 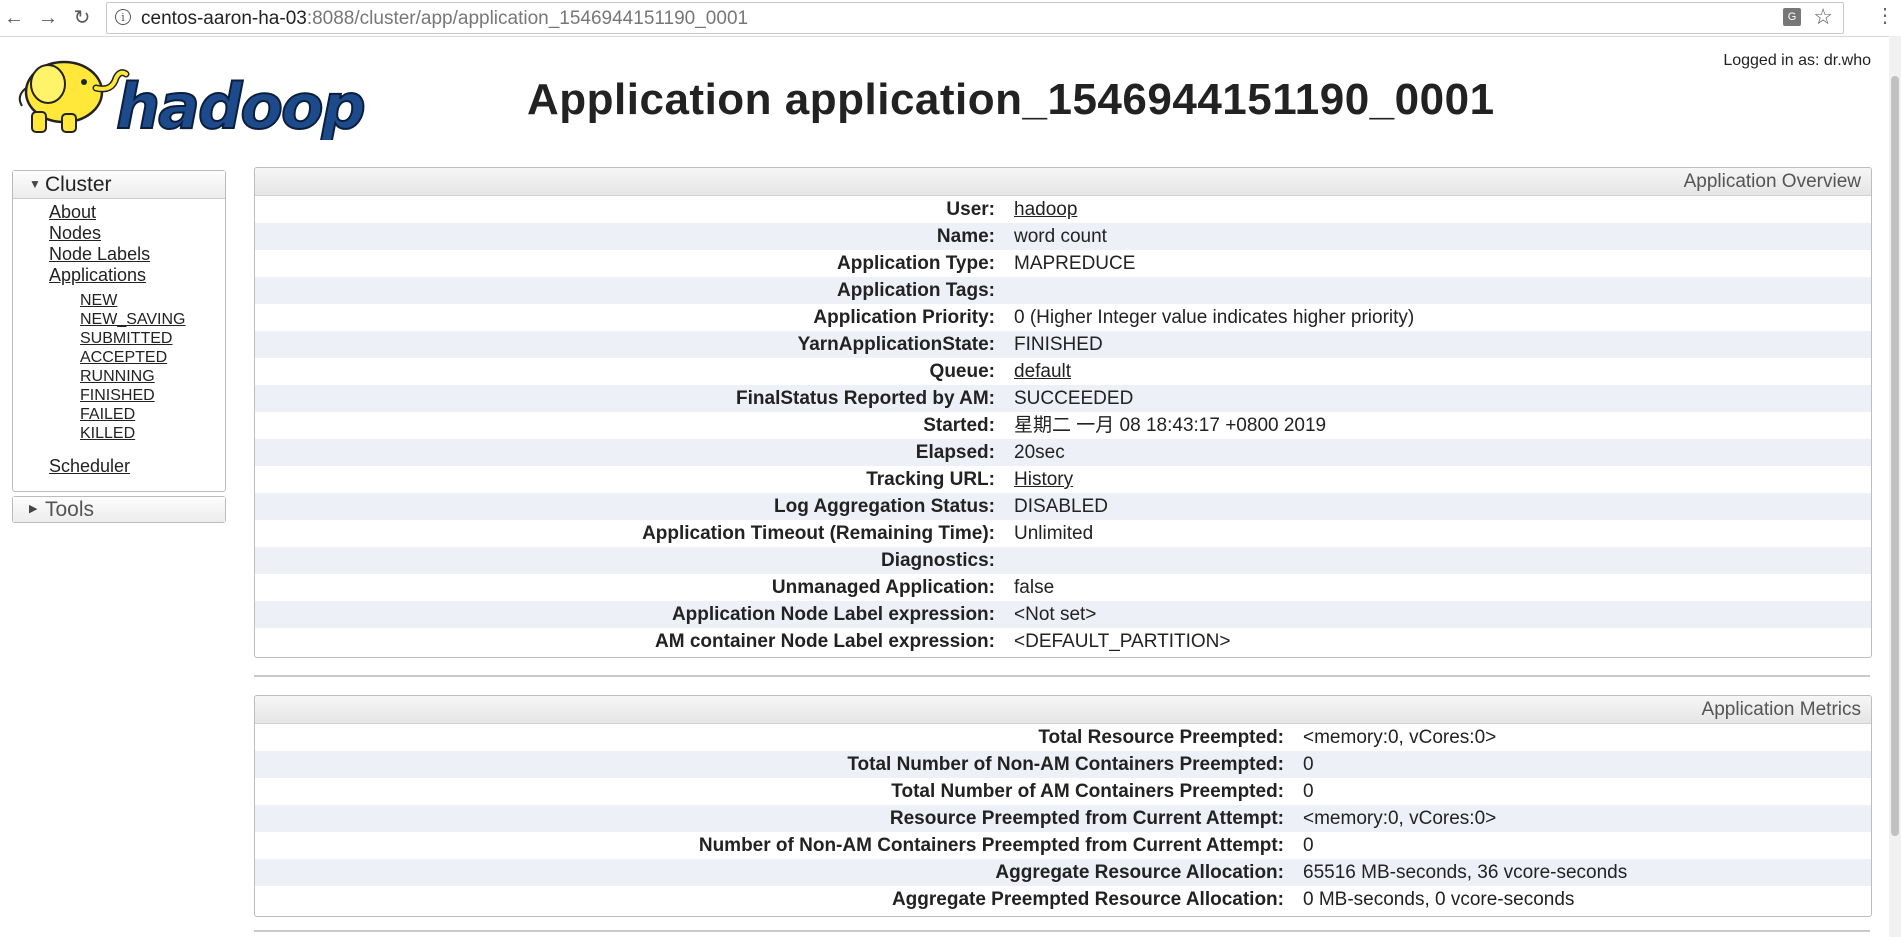 What do you see at coordinates (825, 641) in the screenshot?
I see `overview-label: AM container Node Label expression:` at bounding box center [825, 641].